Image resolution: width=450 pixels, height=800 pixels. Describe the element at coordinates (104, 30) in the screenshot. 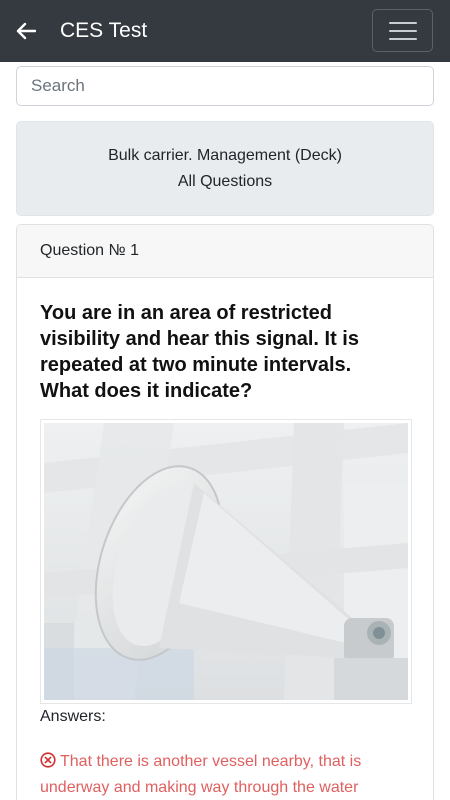

I see `app-title: CES Test` at that location.